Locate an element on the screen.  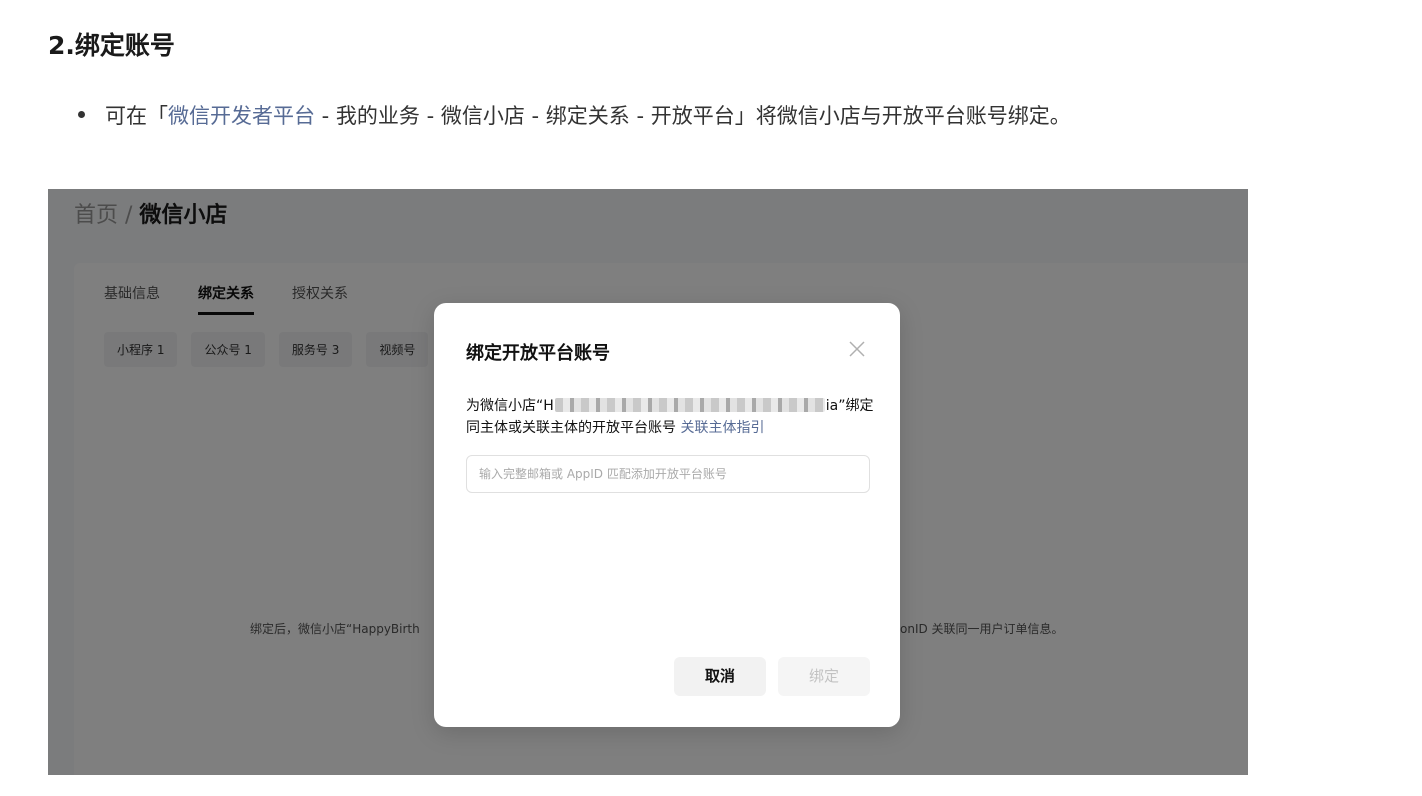
dialog-description: 为微信小店“H ia”绑定 同主体或关联主体的开放平台账号 关联主体指引 is located at coordinates (671, 417).